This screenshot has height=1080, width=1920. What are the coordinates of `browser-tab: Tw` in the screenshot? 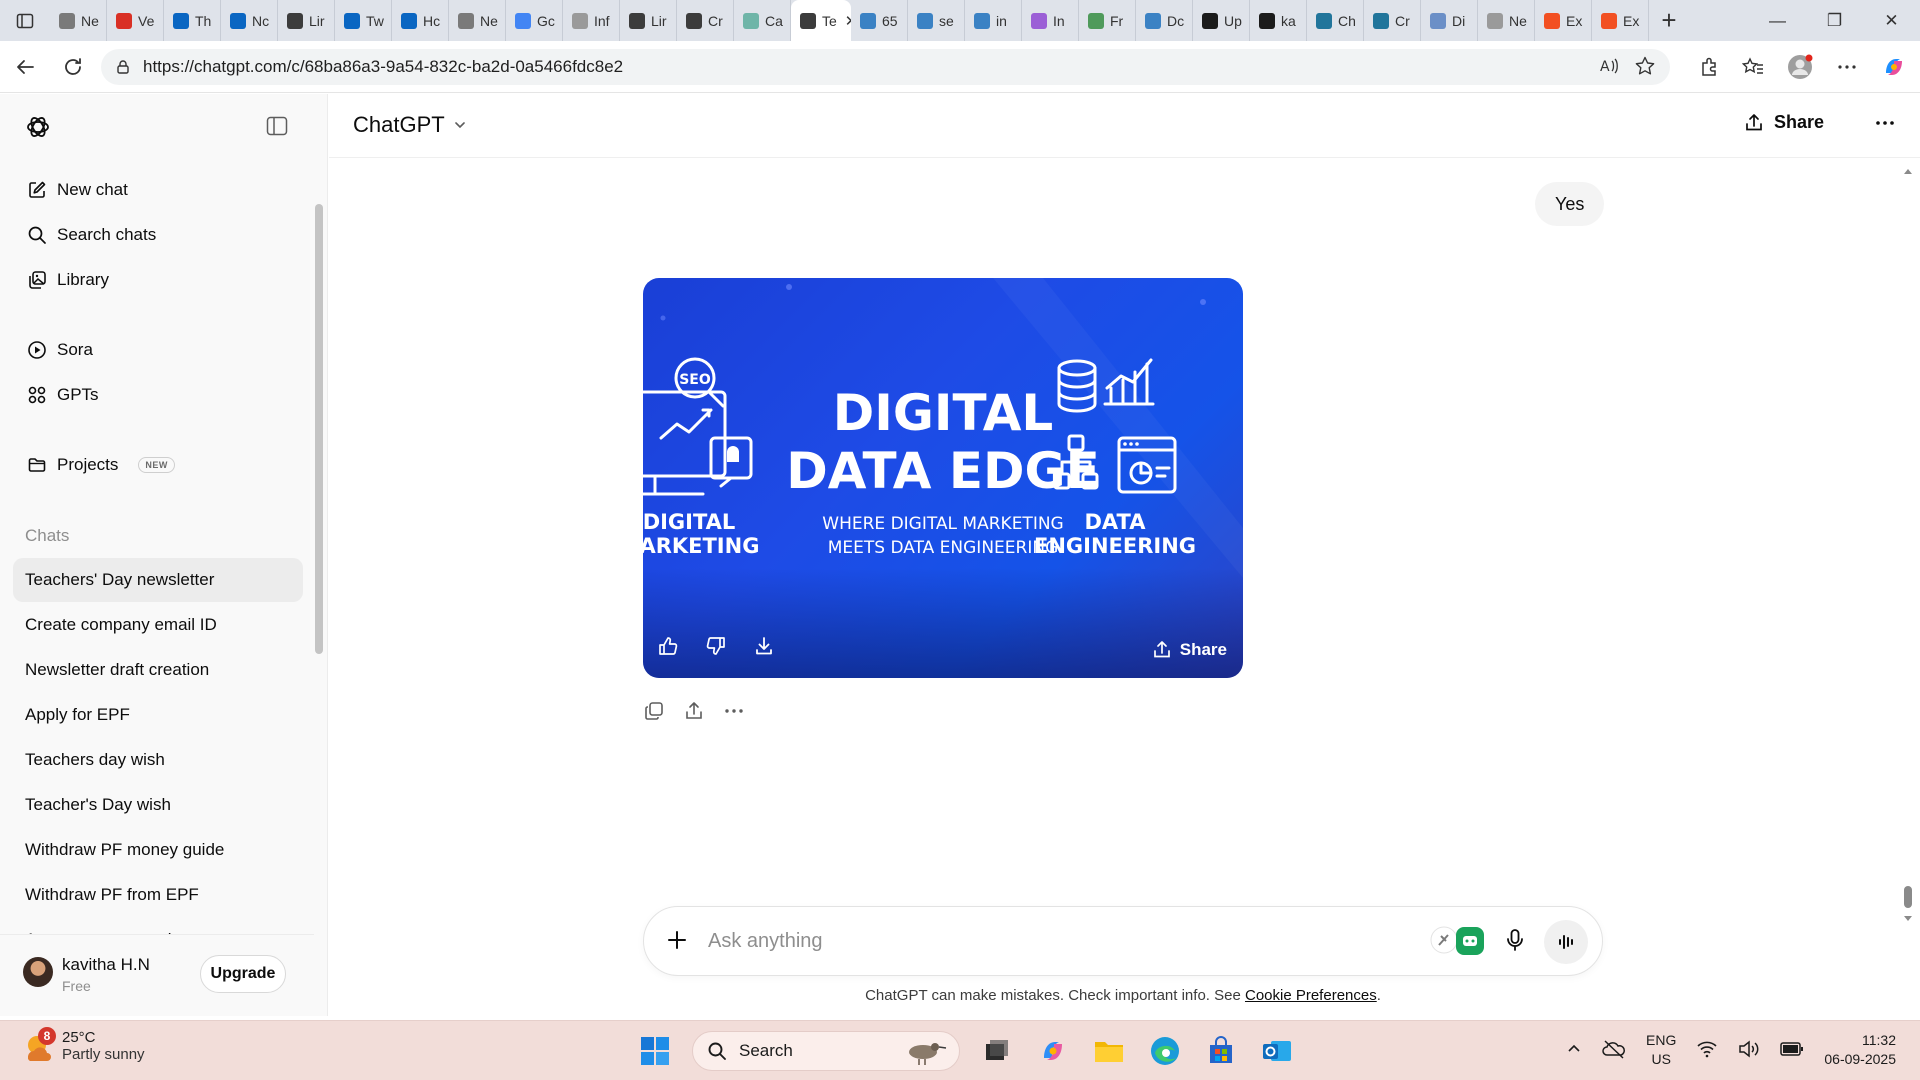 It's located at (363, 20).